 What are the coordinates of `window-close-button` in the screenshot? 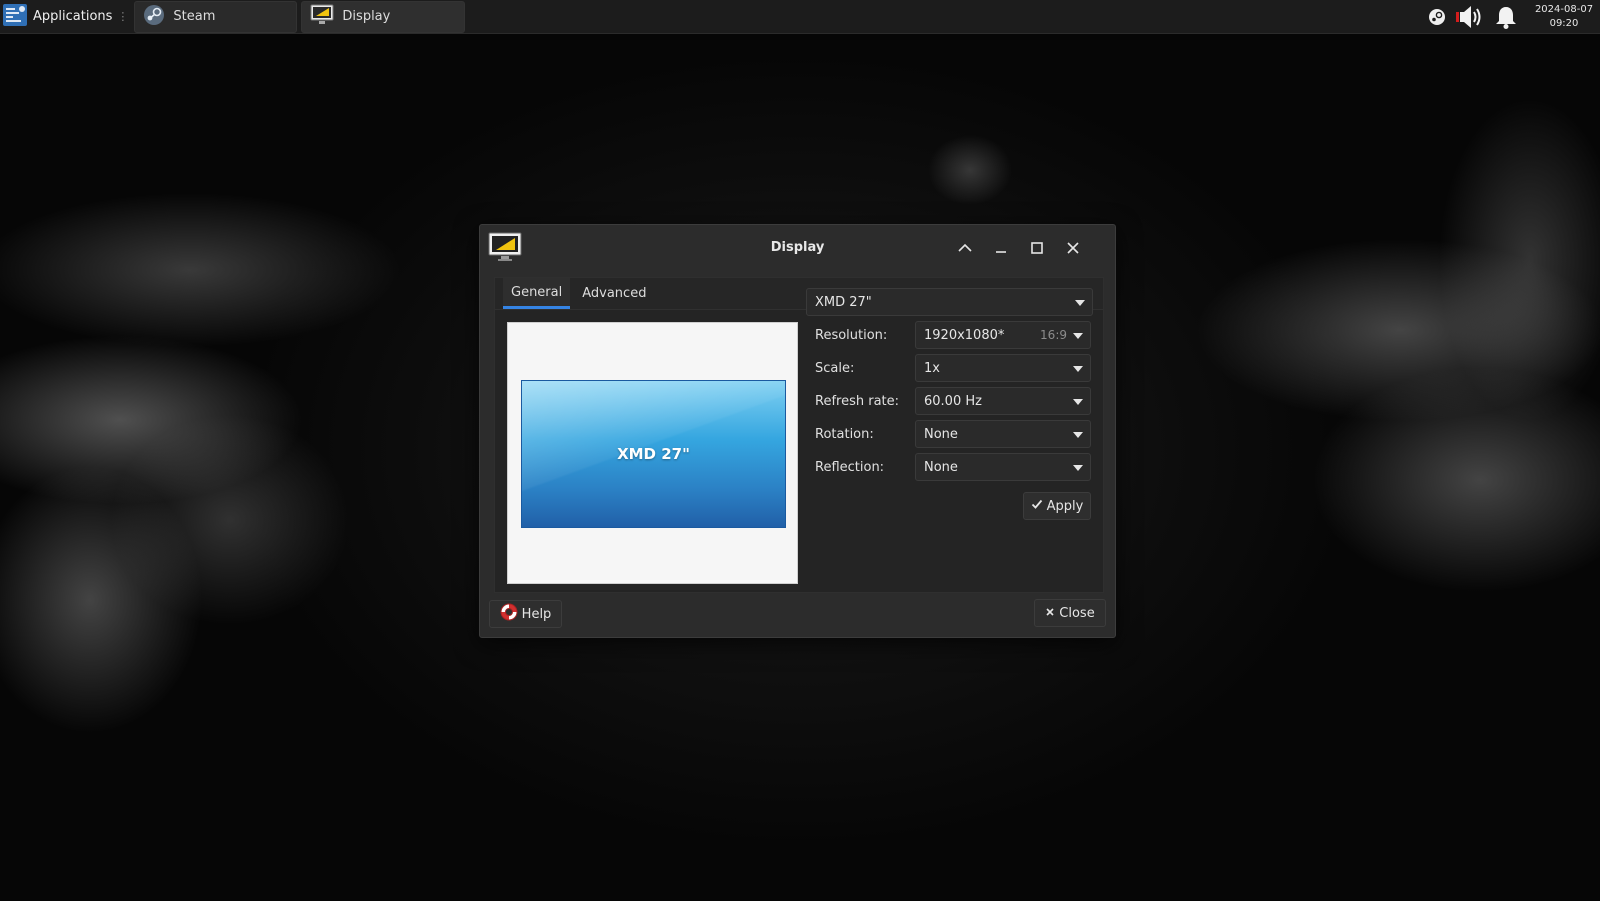 It's located at (1073, 248).